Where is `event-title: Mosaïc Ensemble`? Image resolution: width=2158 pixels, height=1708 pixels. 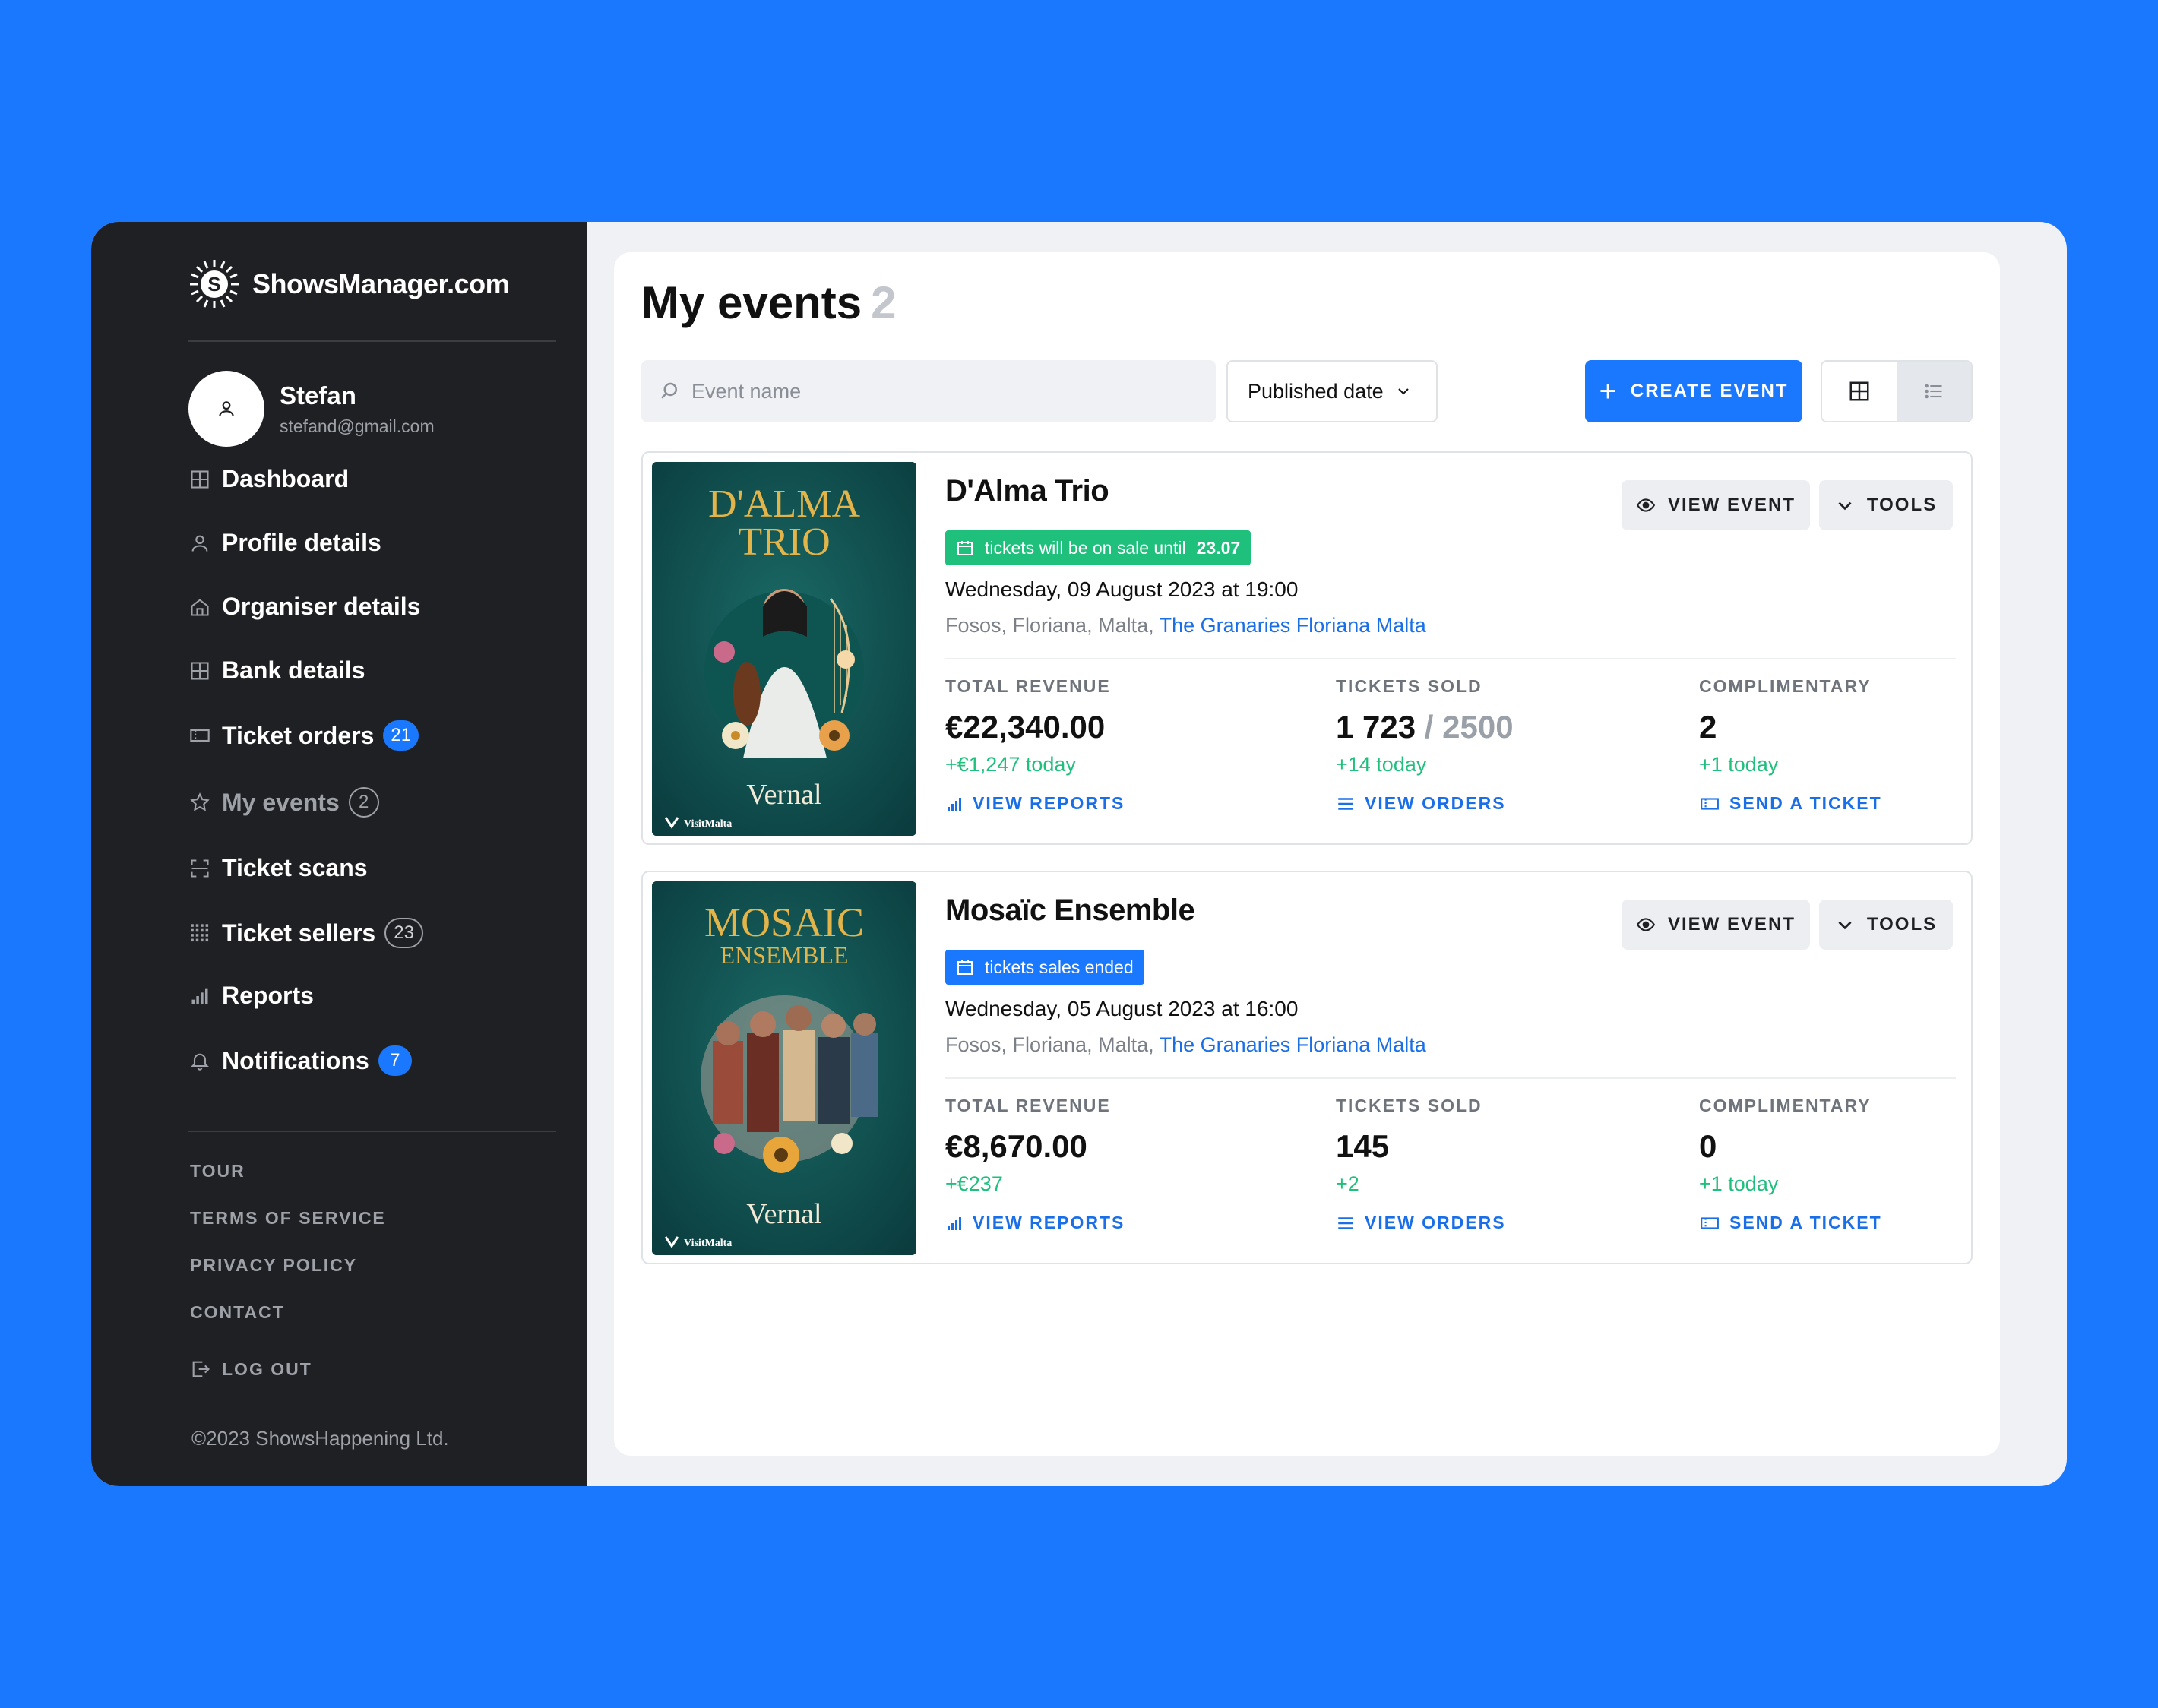 event-title: Mosaïc Ensemble is located at coordinates (1070, 911).